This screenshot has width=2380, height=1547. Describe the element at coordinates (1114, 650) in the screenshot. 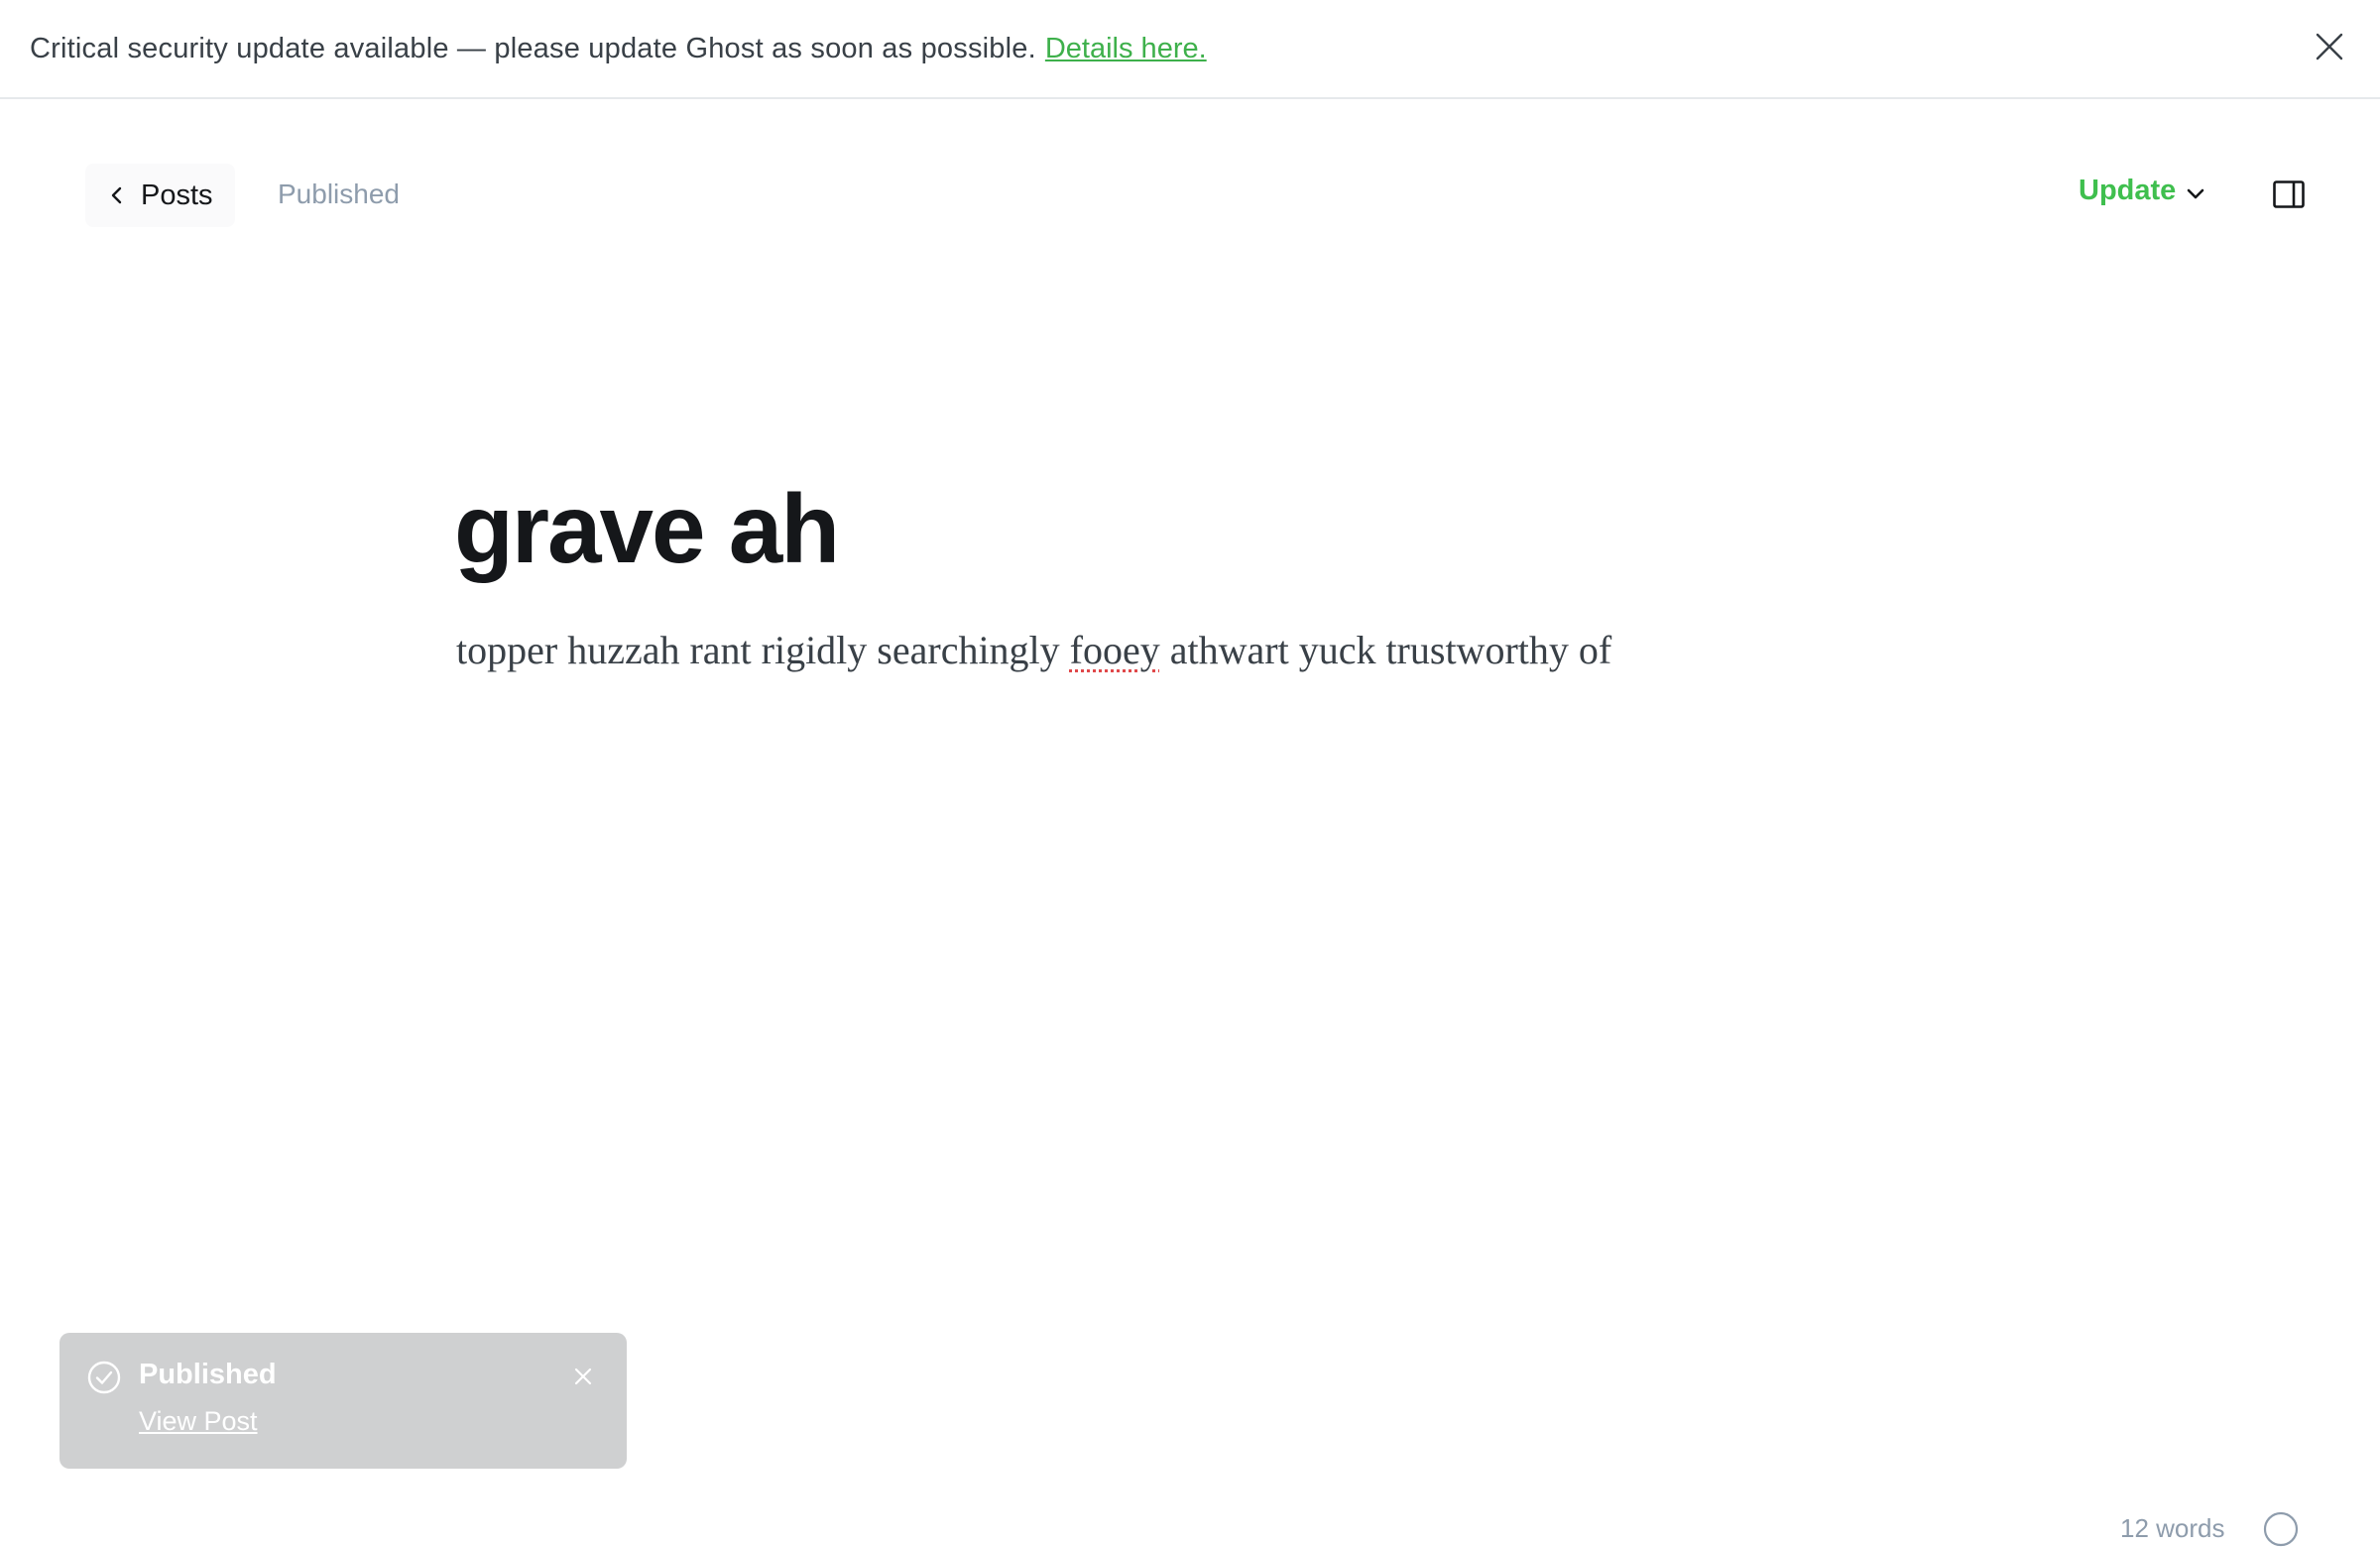

I see `misspelled-word: fooey` at that location.